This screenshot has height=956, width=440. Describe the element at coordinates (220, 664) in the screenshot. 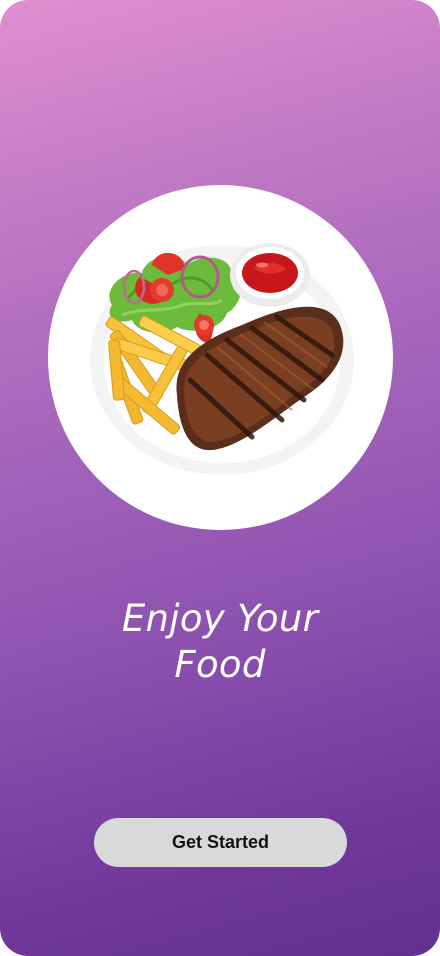

I see `headline-line-2: Food` at that location.